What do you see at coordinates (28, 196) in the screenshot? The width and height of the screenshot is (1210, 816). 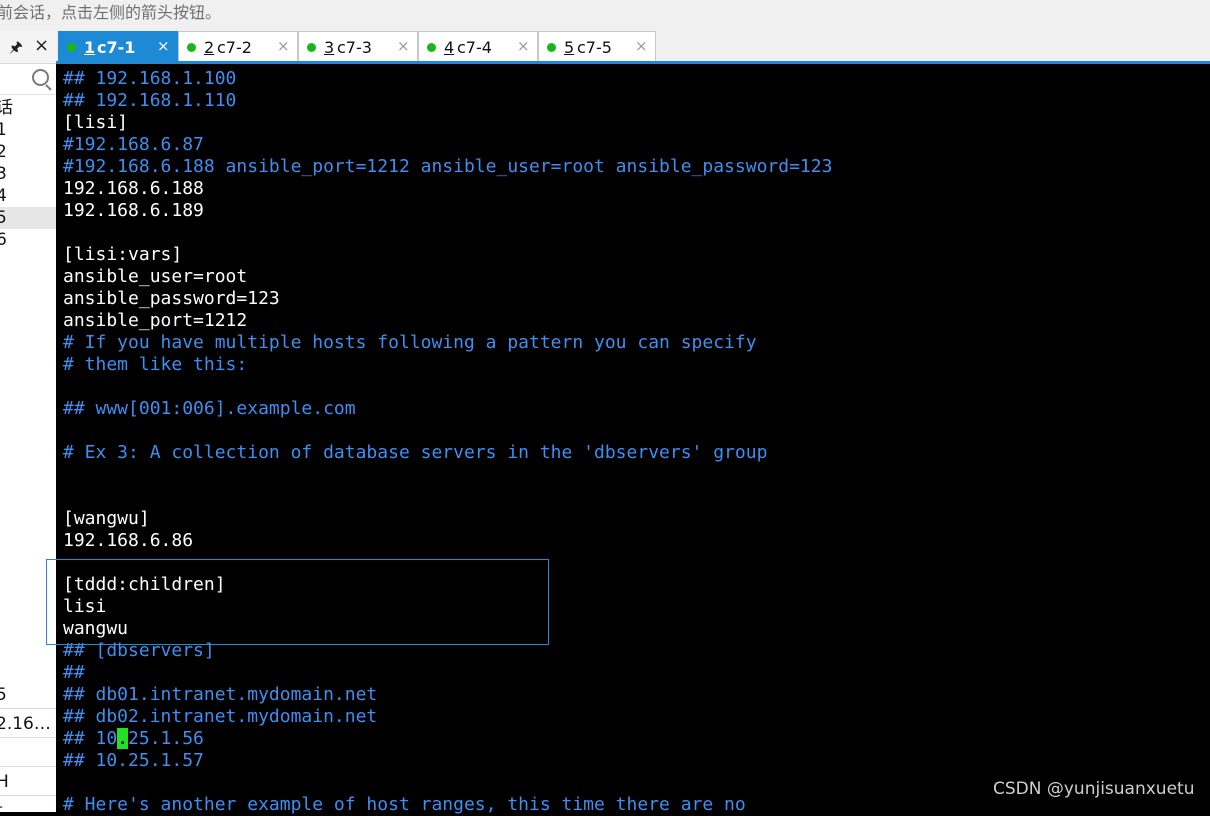 I see `session-tree-item: 4` at bounding box center [28, 196].